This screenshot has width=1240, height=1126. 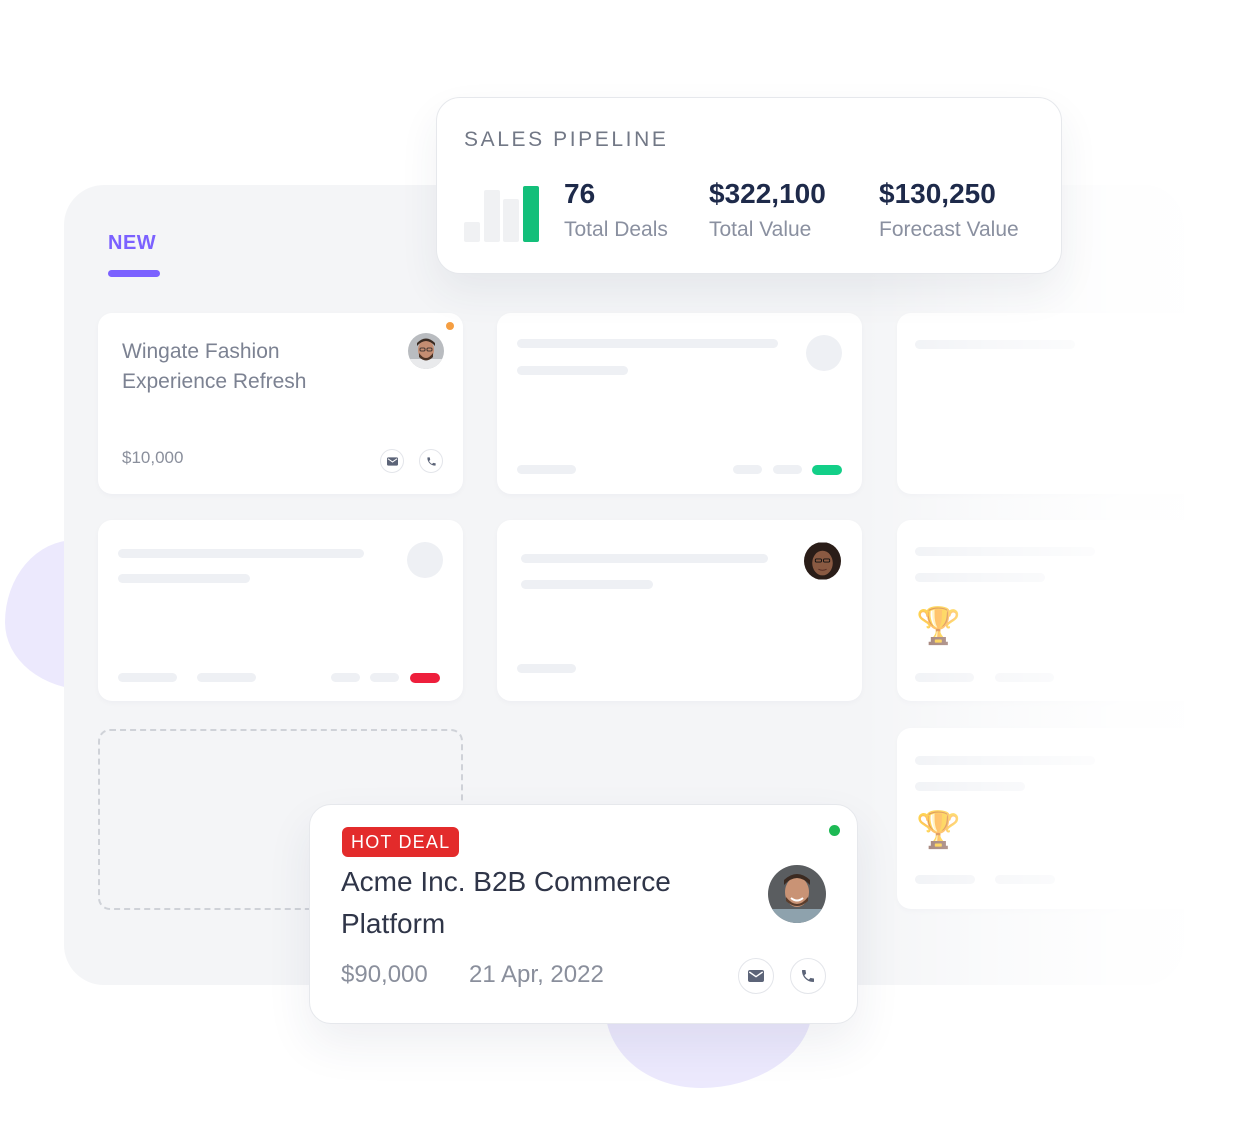 I want to click on column-tab-underline, so click(x=134, y=273).